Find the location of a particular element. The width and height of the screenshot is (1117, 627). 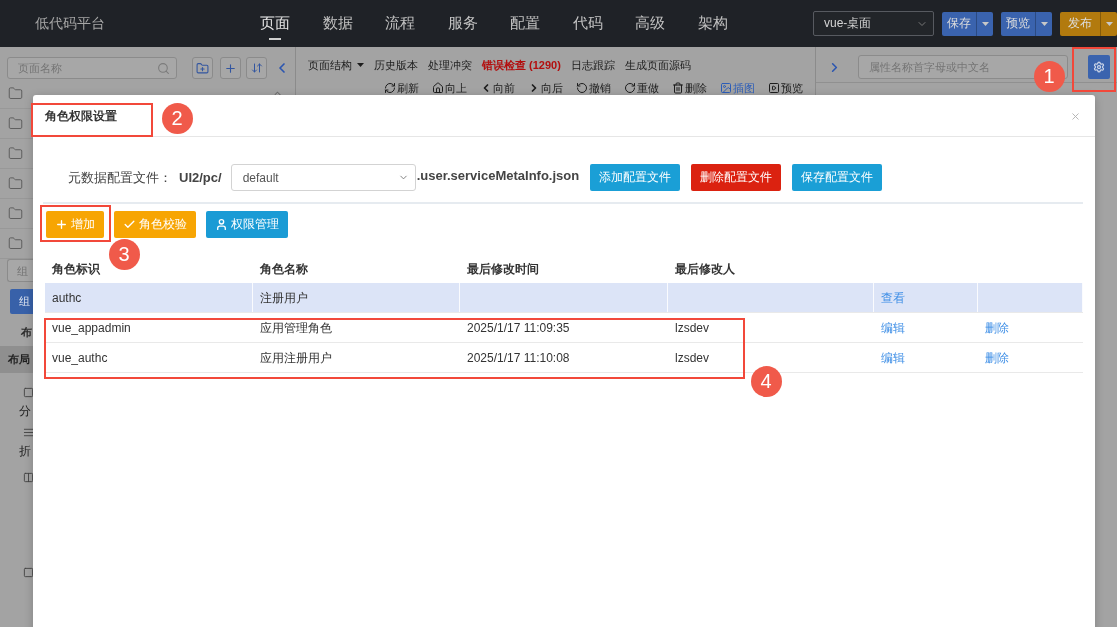

table-cell: 2025/1/17 11:09:35 is located at coordinates (564, 327).